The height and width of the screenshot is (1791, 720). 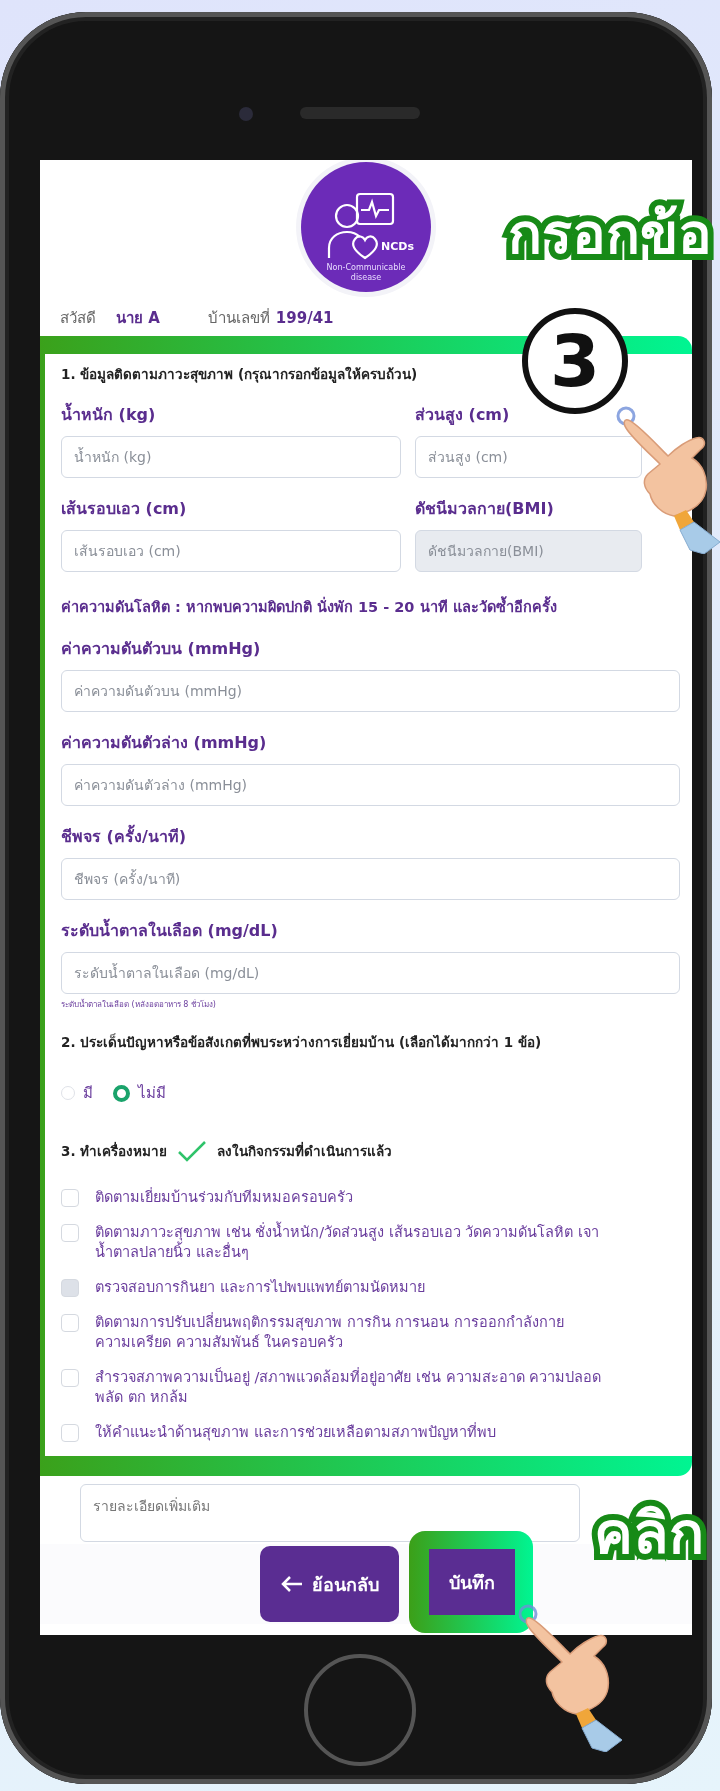 I want to click on helper-text: ระดับน้ำตาลในเลือด (หลังอดอาหาร 8 ชั่วโมง), so click(x=139, y=1004).